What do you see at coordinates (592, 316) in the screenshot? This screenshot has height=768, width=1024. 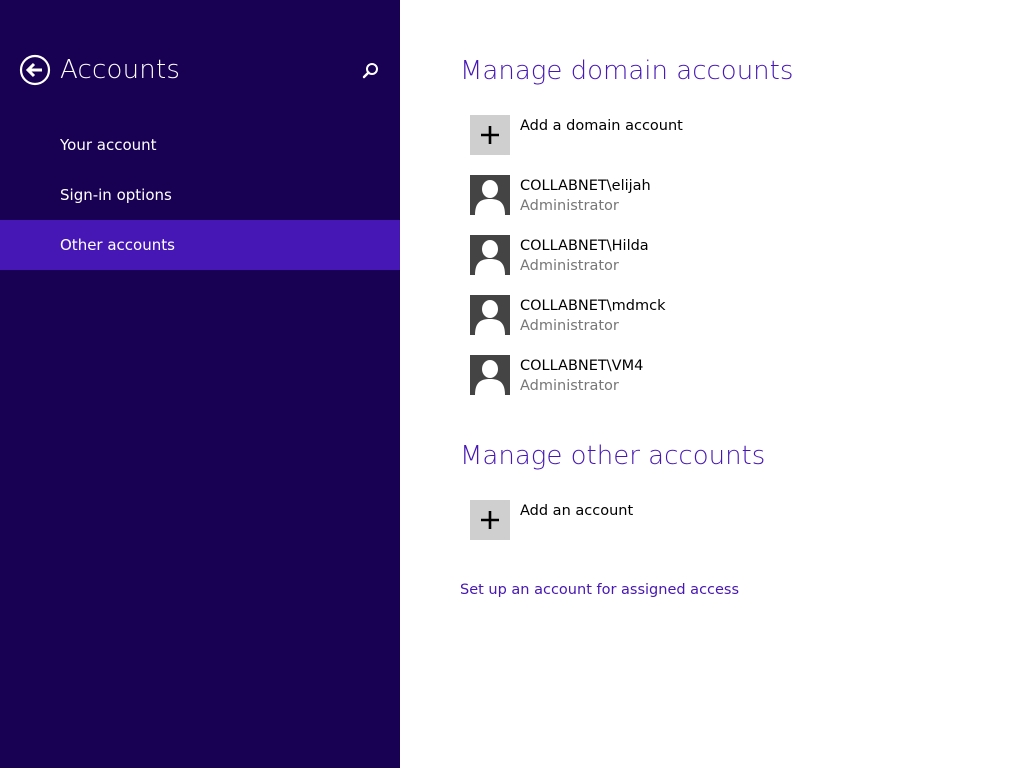 I see `account-item: COLLABNET\mdmck Administrator` at bounding box center [592, 316].